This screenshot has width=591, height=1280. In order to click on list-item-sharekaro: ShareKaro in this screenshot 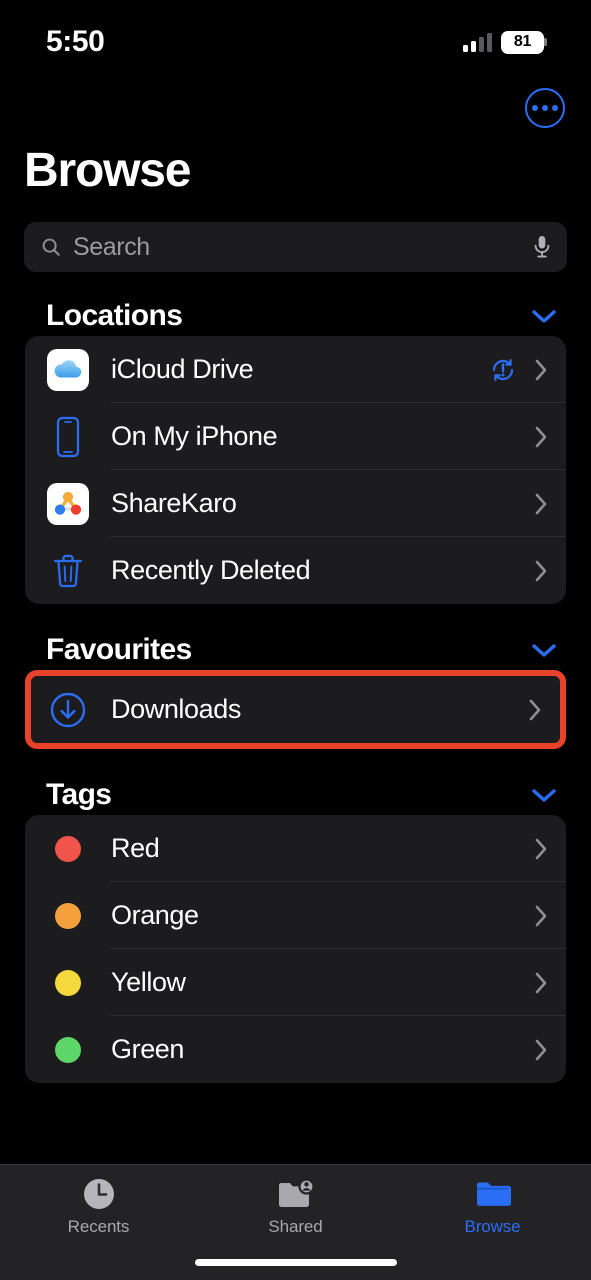, I will do `click(295, 503)`.